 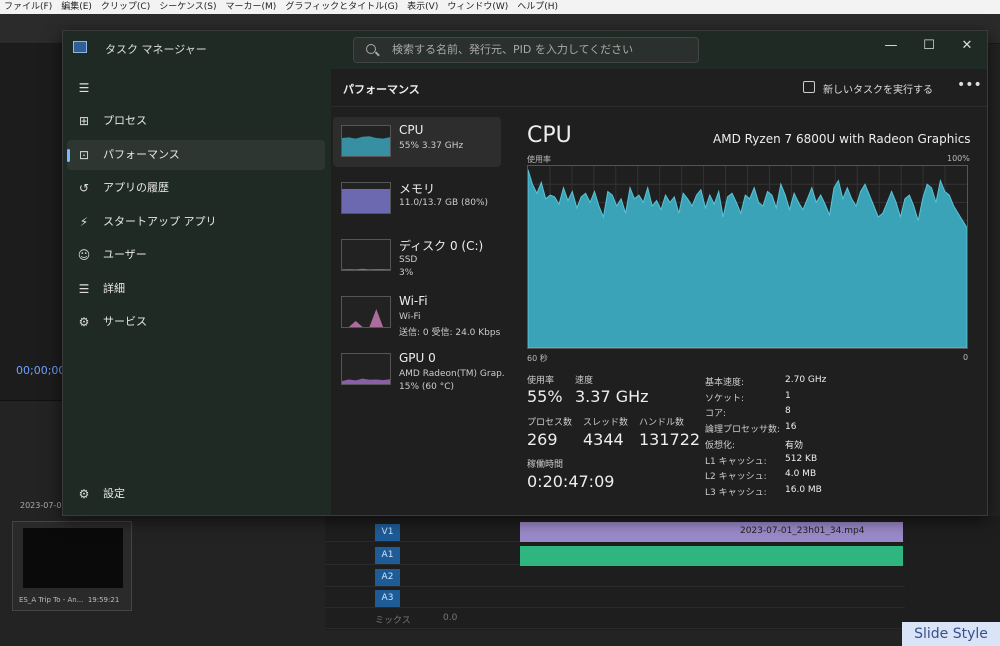 I want to click on cpu-graph-svg, so click(x=747, y=257).